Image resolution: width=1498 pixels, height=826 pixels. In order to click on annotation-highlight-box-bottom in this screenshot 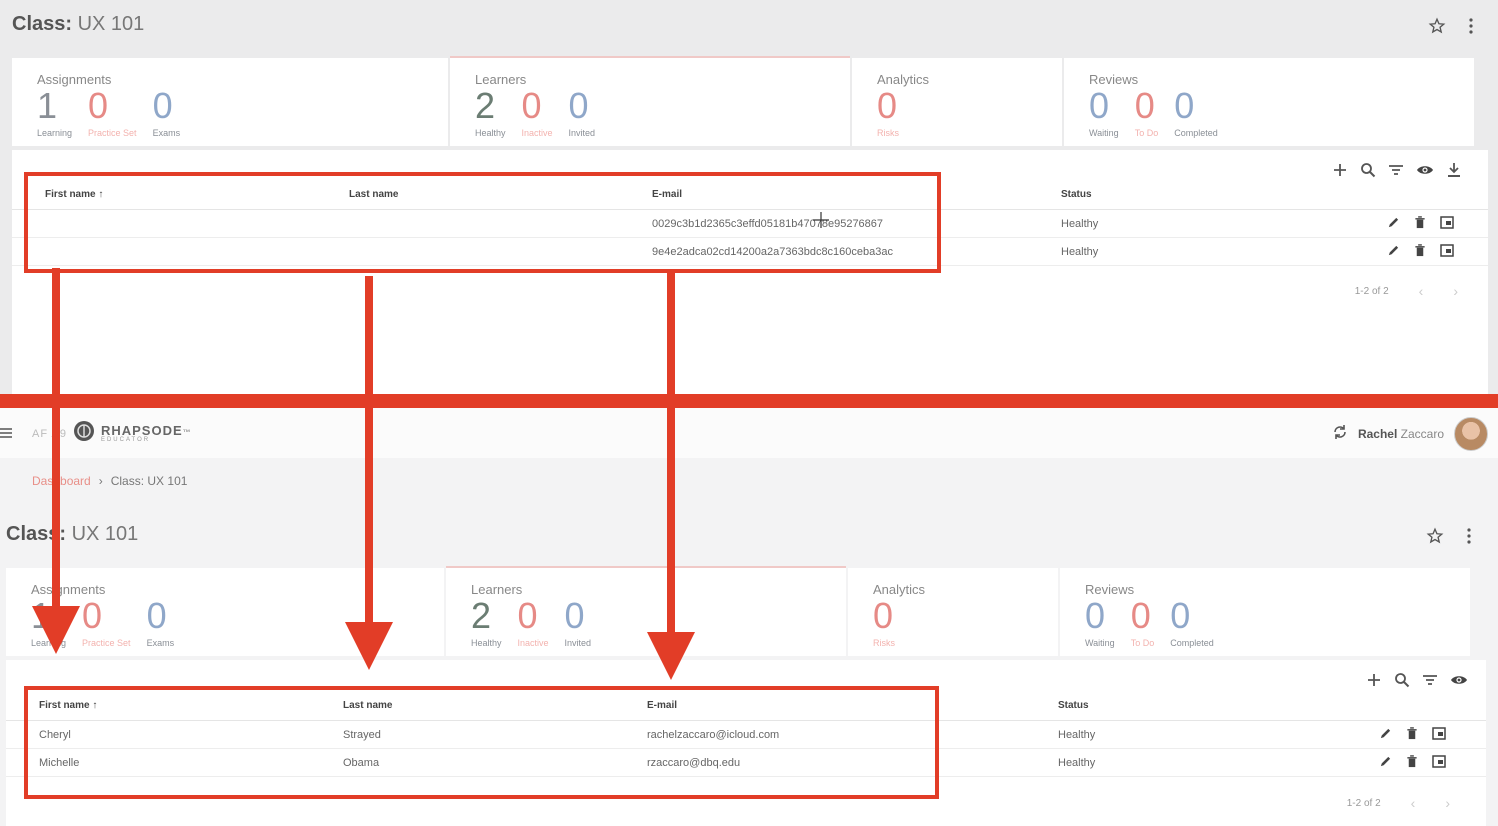, I will do `click(481, 742)`.